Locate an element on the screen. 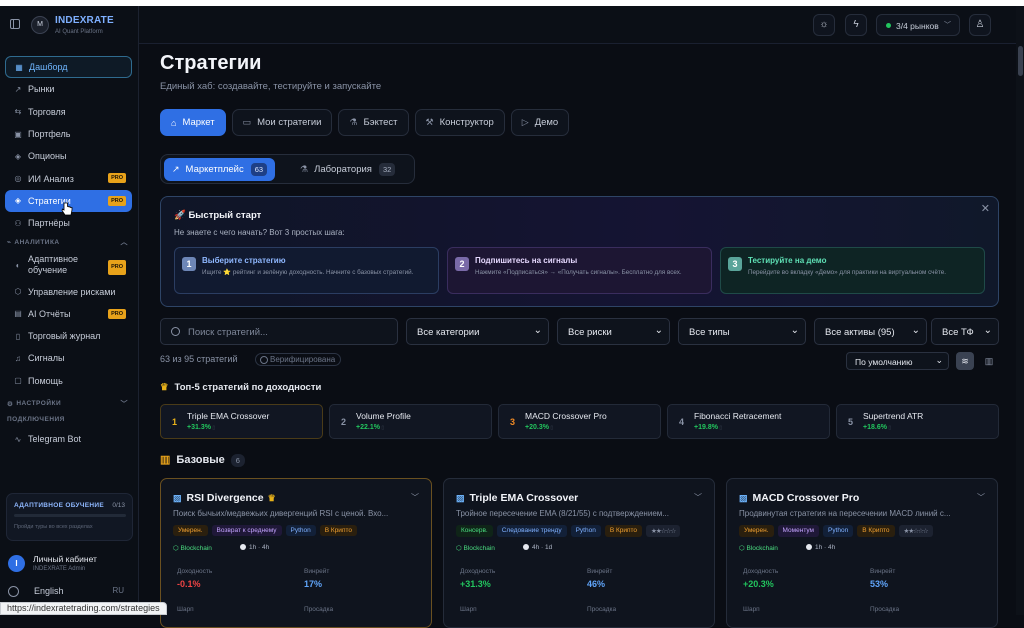 This screenshot has height=628, width=1024. grid-view-button: ≋ is located at coordinates (965, 361).